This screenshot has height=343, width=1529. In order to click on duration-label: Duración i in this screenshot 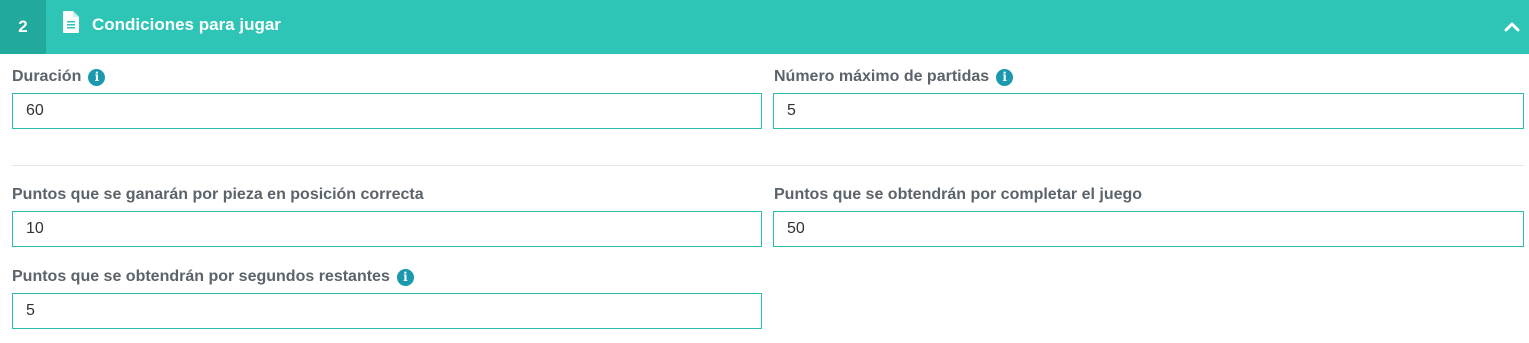, I will do `click(59, 77)`.